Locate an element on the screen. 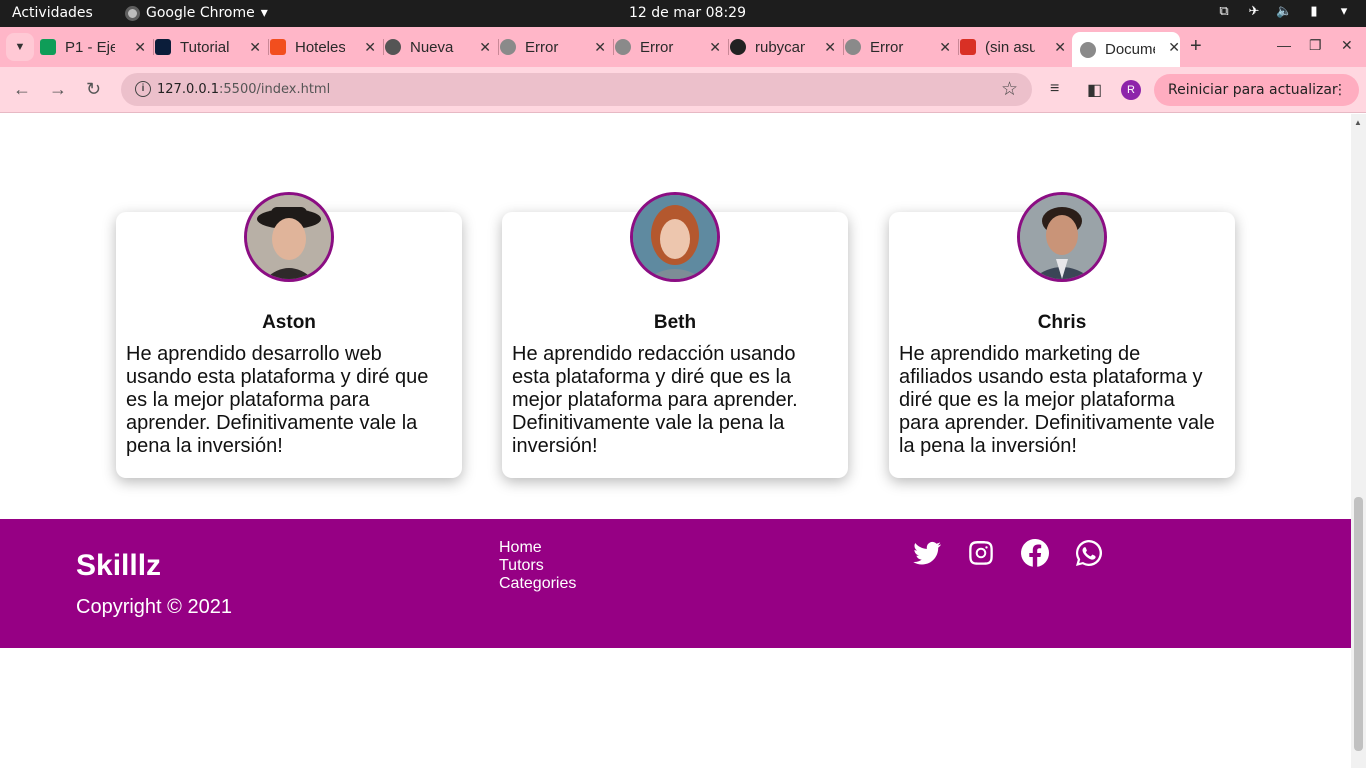 The image size is (1366, 768). footer-link-home: Home is located at coordinates (537, 548).